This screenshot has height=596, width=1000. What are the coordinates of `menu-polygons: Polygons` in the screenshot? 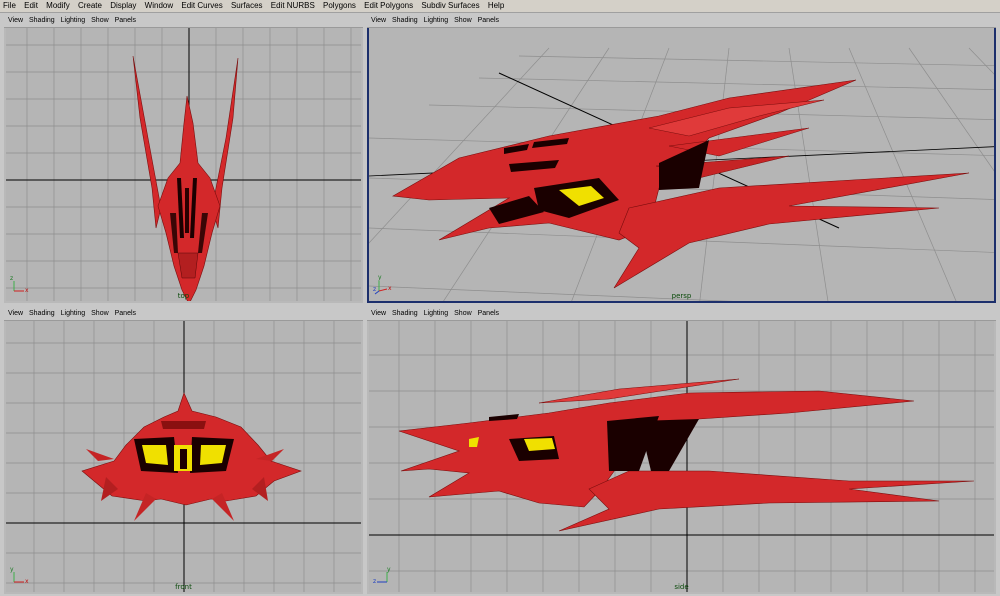 It's located at (339, 6).